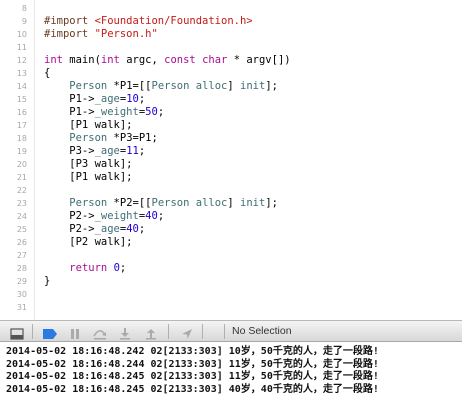 The height and width of the screenshot is (417, 462). I want to click on code-line: 16 P1->_weight=50;, so click(231, 112).